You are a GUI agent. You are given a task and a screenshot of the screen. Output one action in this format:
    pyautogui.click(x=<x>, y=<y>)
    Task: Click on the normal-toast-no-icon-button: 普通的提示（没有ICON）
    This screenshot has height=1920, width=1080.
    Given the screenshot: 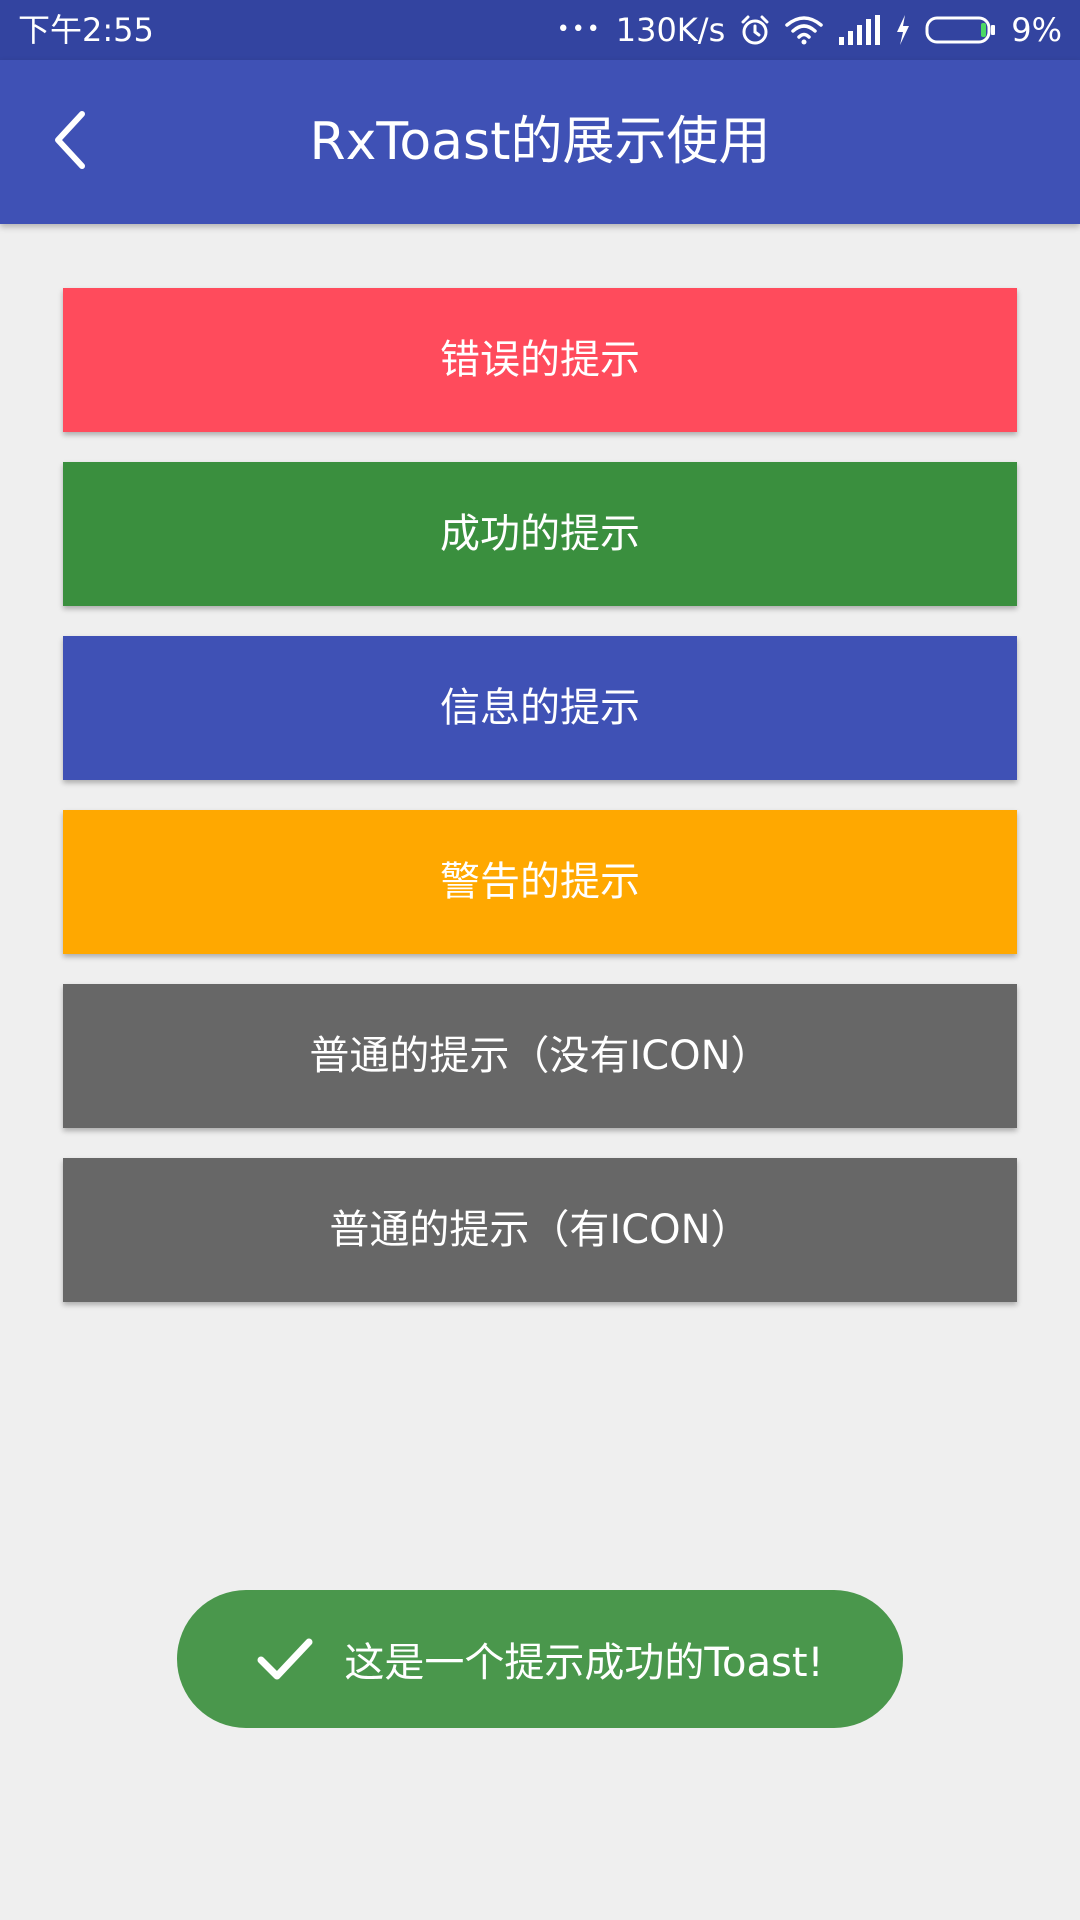 What is the action you would take?
    pyautogui.click(x=540, y=1056)
    